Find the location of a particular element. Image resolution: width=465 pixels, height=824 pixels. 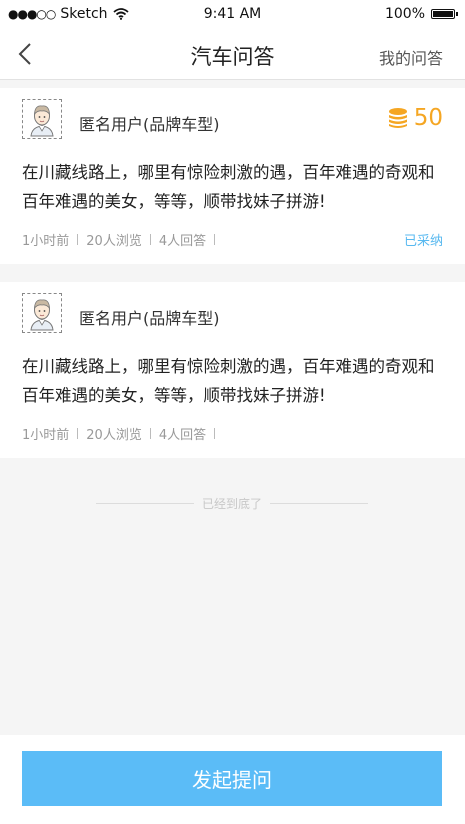

end-of-list-text: 已经到底了 is located at coordinates (232, 503).